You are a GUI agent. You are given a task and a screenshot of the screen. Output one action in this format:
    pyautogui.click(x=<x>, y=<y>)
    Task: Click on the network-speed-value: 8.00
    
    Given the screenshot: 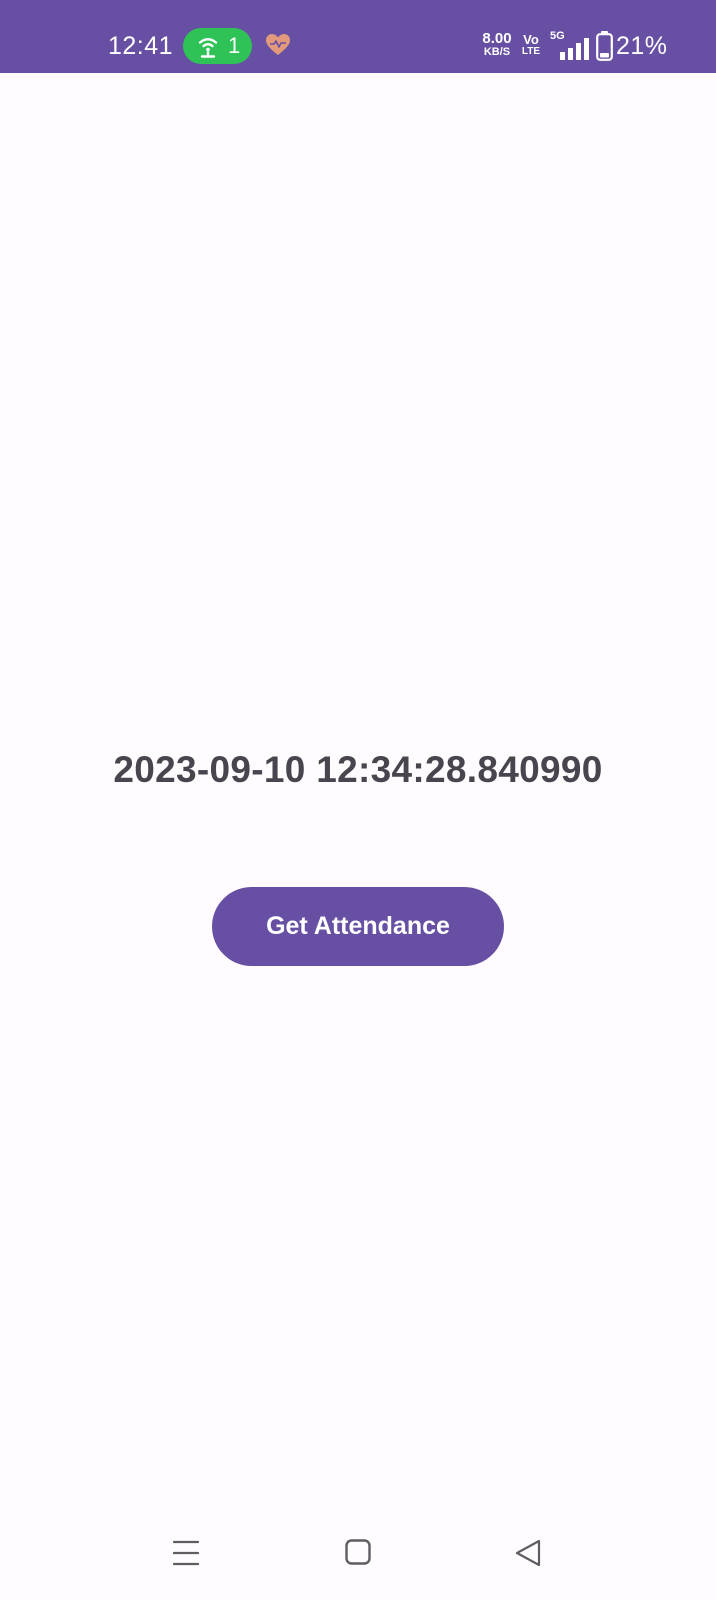 What is the action you would take?
    pyautogui.click(x=497, y=38)
    